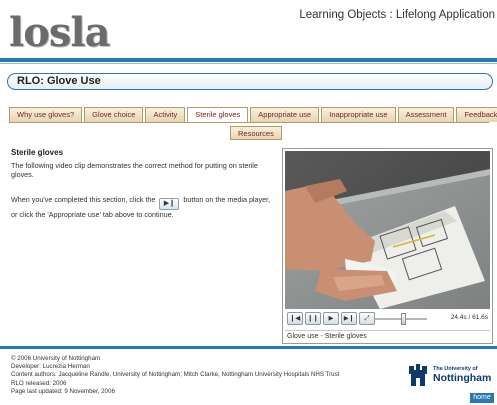  Describe the element at coordinates (169, 204) in the screenshot. I see `skip-forward-icon: ▶❙` at that location.